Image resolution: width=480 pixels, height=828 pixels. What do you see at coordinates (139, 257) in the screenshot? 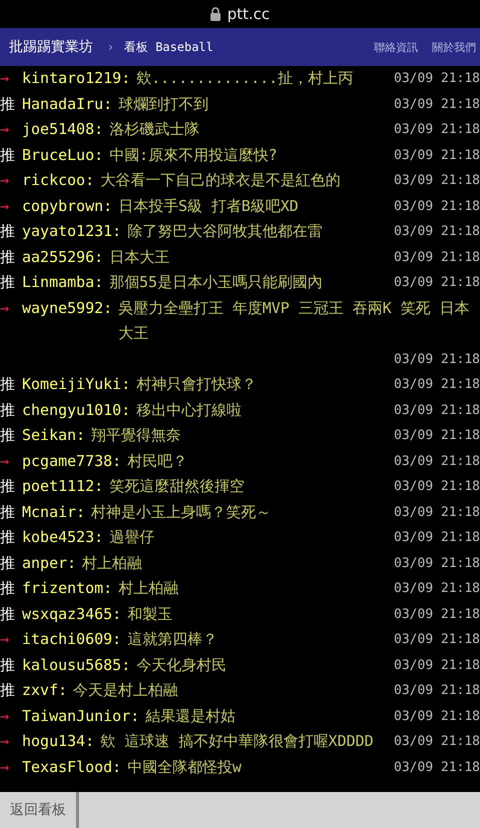
I see `push-content: 日本大王` at bounding box center [139, 257].